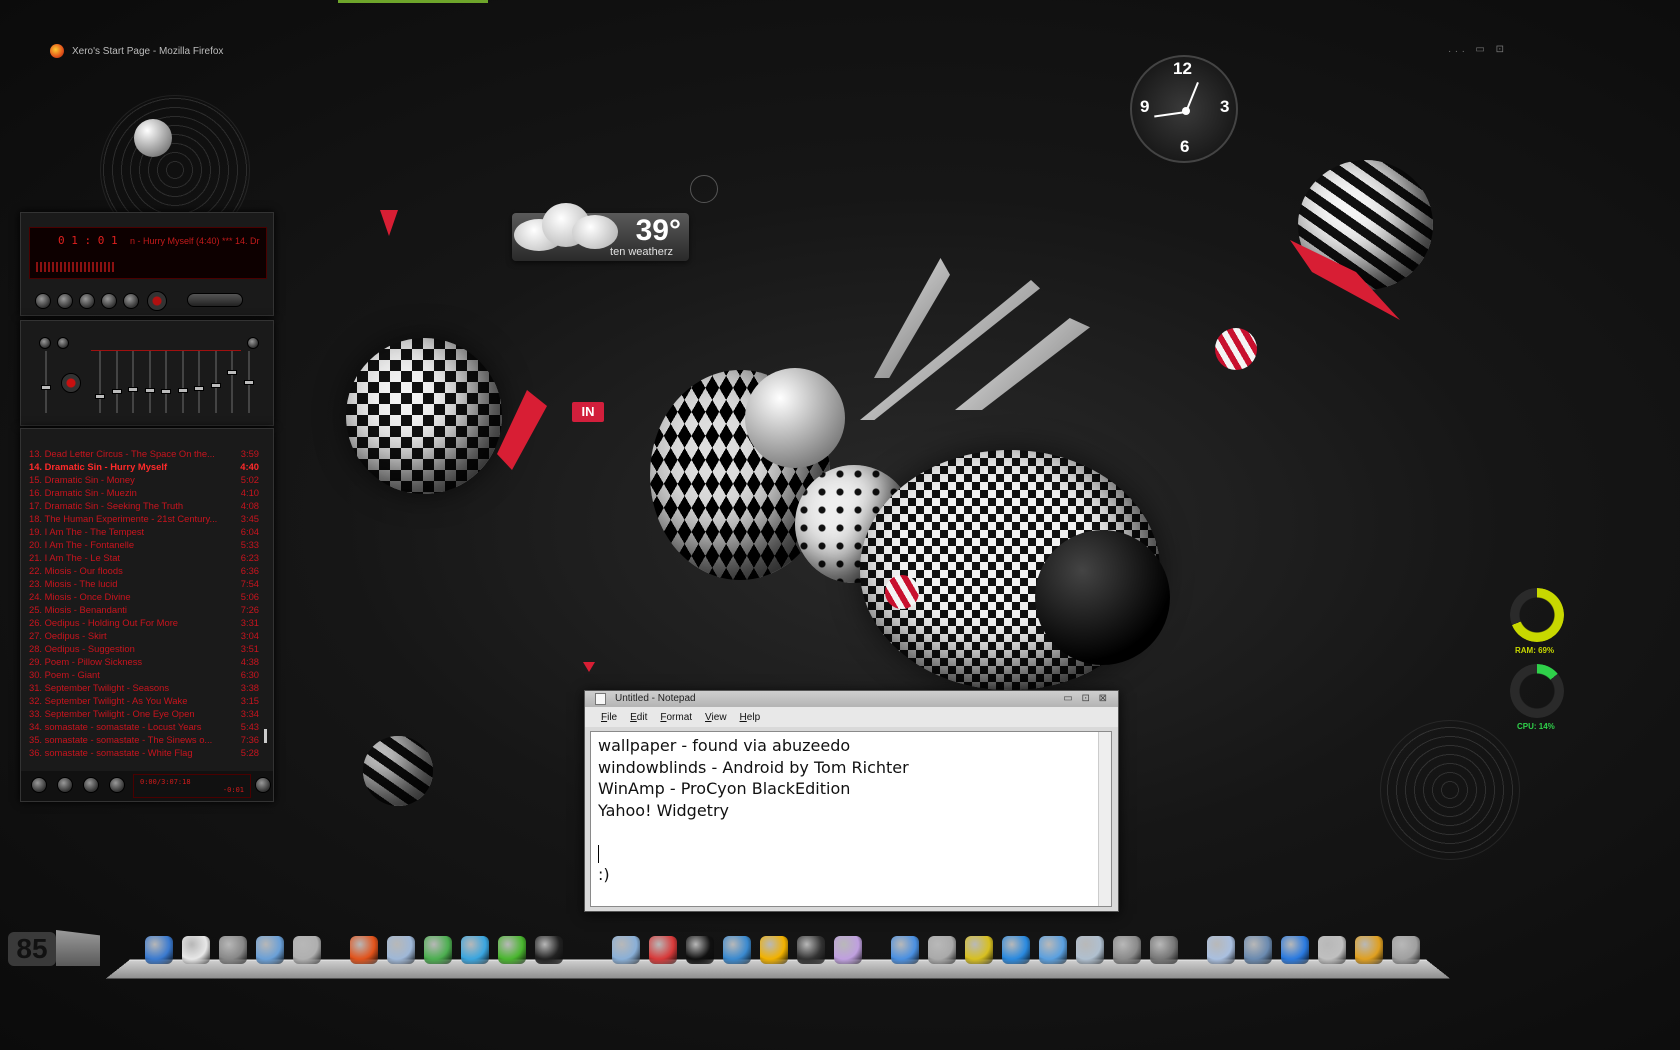 This screenshot has height=1050, width=1680. I want to click on weather-widget: 39° ten weatherz, so click(600, 232).